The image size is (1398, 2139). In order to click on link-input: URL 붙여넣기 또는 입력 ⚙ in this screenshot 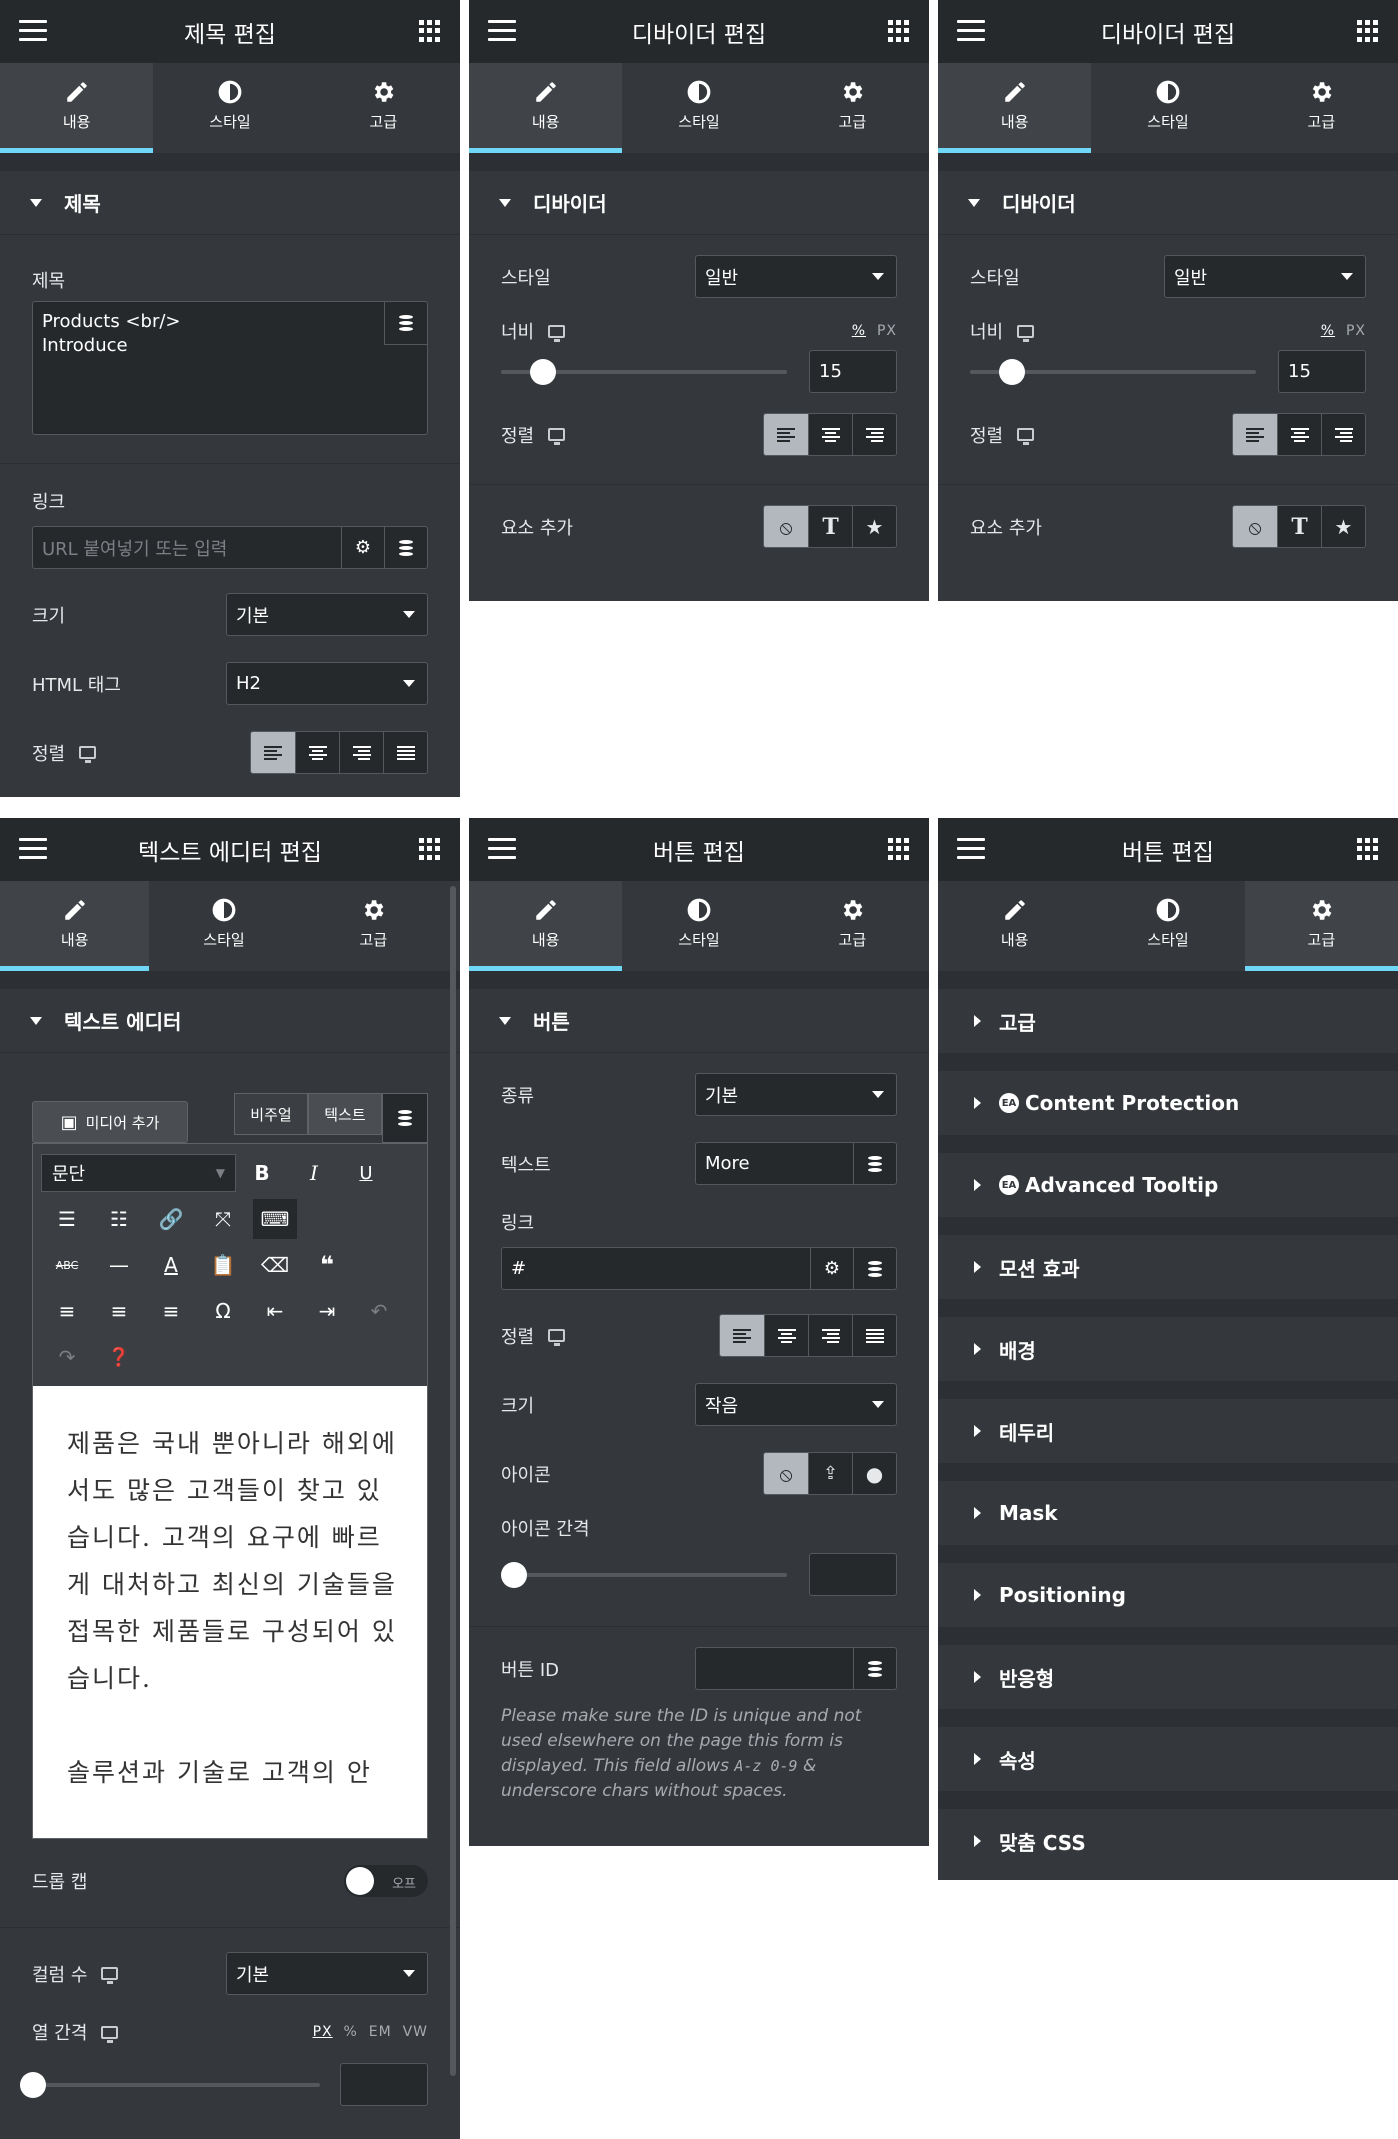, I will do `click(230, 547)`.